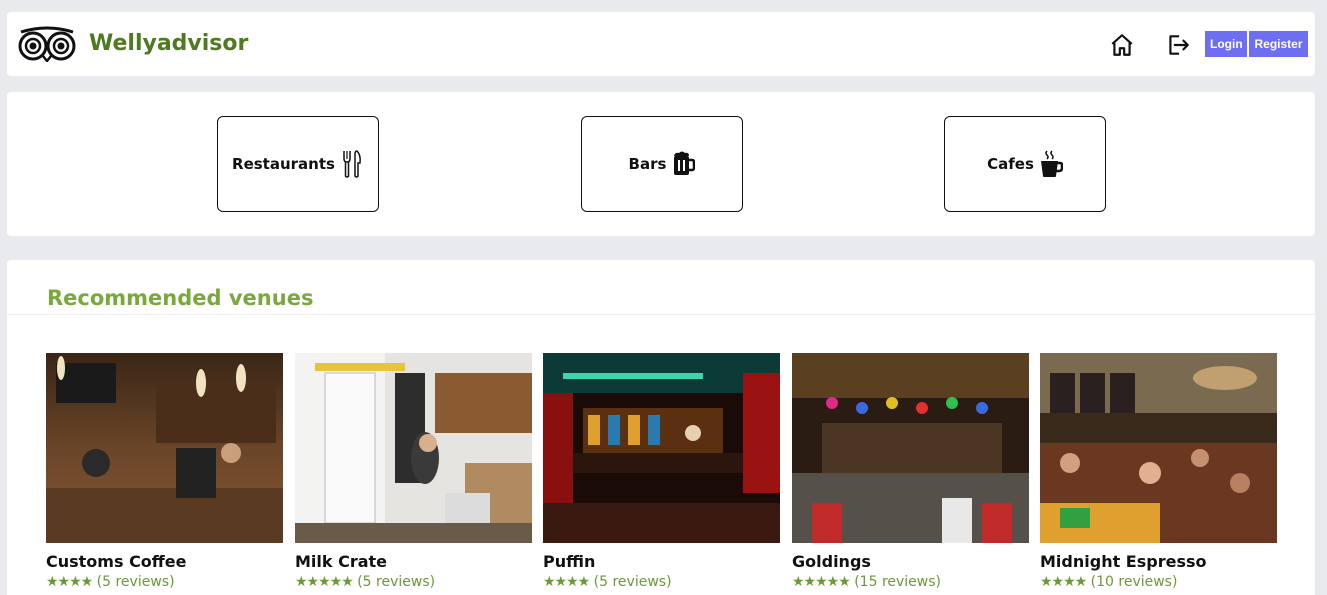 This screenshot has width=1327, height=595. What do you see at coordinates (1226, 44) in the screenshot?
I see `login-button: Login` at bounding box center [1226, 44].